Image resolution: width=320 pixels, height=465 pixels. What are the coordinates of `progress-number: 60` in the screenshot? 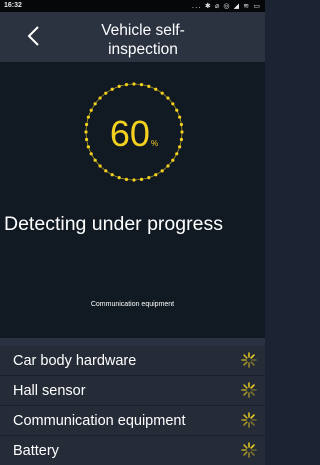 It's located at (129, 133).